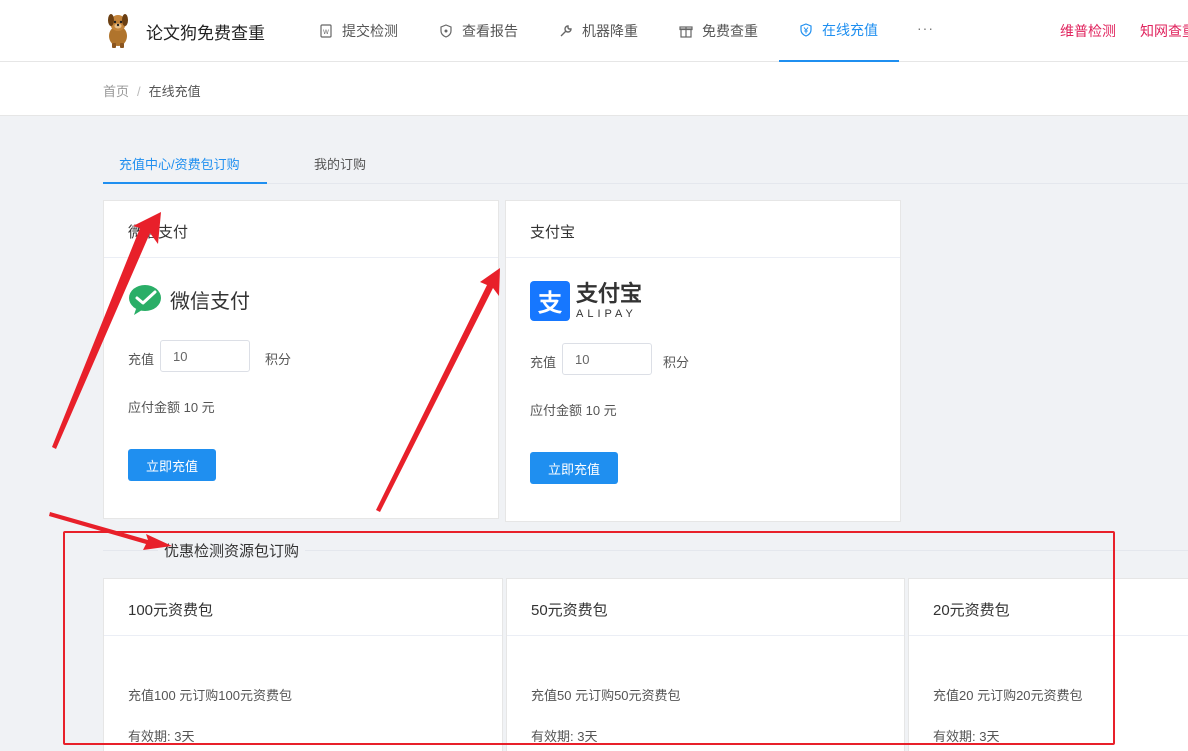 This screenshot has height=751, width=1188. What do you see at coordinates (370, 31) in the screenshot?
I see `nav-label: 提交检测` at bounding box center [370, 31].